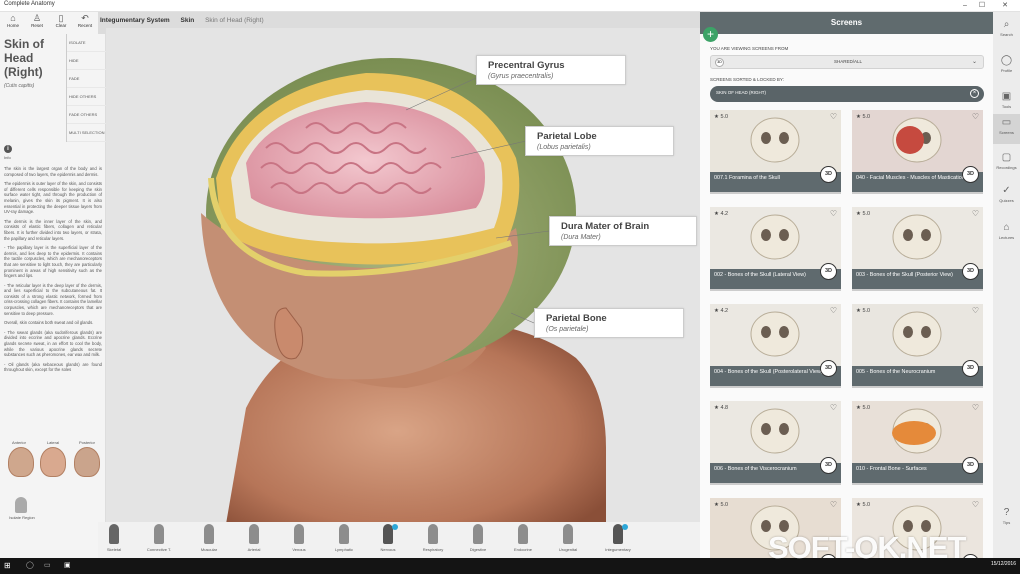 This screenshot has width=1020, height=574. What do you see at coordinates (86, 115) in the screenshot?
I see `menu-fade-others: FADE OTHERS` at bounding box center [86, 115].